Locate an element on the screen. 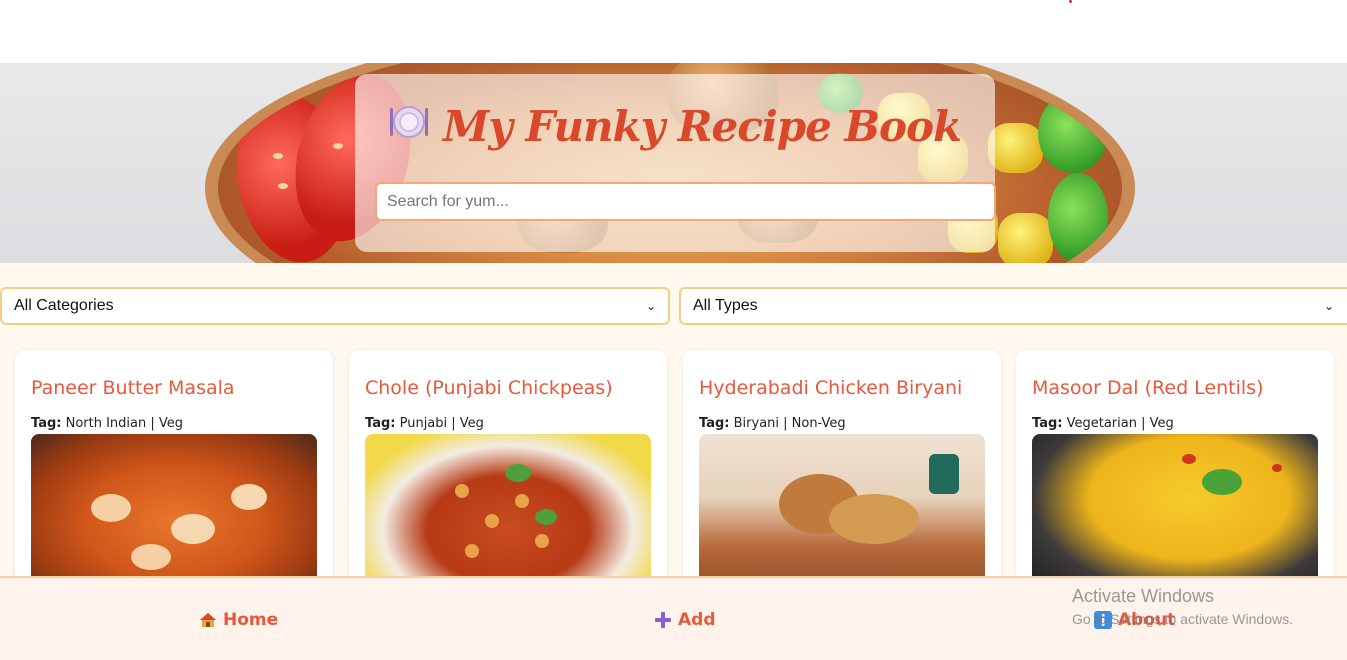 The width and height of the screenshot is (1347, 660). windows-activation-subtitle: Go to Settings to activate Windows. is located at coordinates (1182, 619).